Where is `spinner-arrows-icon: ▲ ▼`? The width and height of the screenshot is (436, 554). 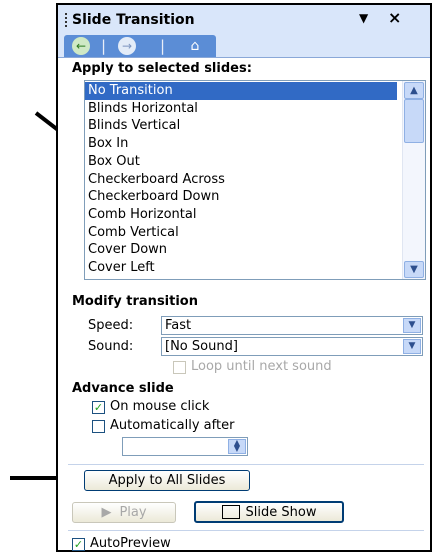
spinner-arrows-icon: ▲ ▼ is located at coordinates (237, 446).